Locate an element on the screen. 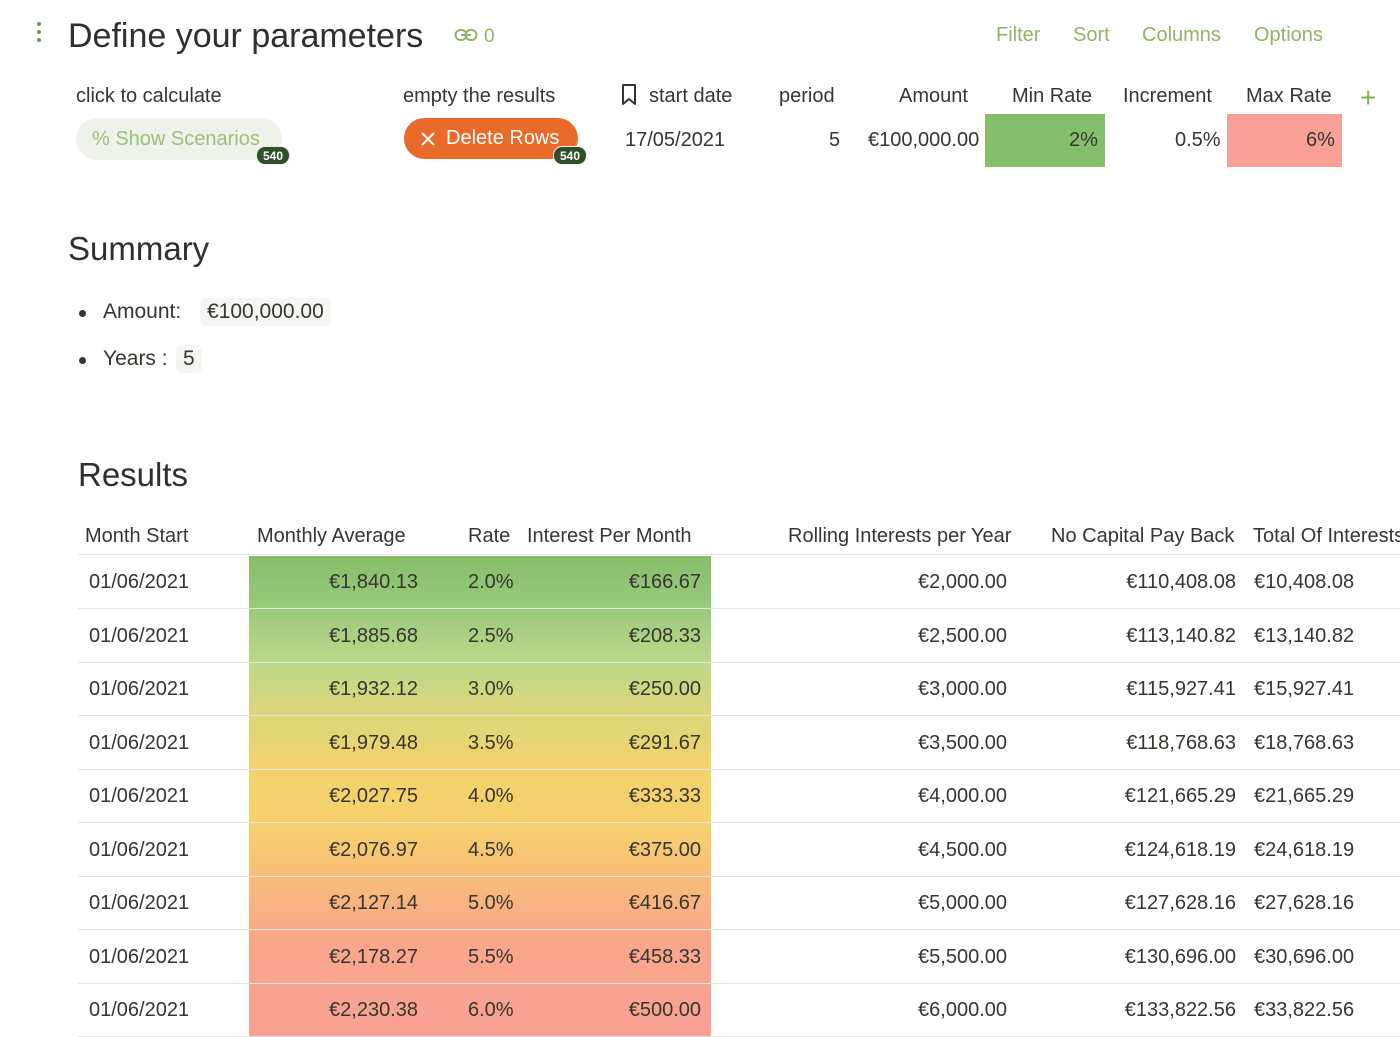 This screenshot has width=1400, height=1037. column-header-interest-per-month: Interest Per Month is located at coordinates (609, 536).